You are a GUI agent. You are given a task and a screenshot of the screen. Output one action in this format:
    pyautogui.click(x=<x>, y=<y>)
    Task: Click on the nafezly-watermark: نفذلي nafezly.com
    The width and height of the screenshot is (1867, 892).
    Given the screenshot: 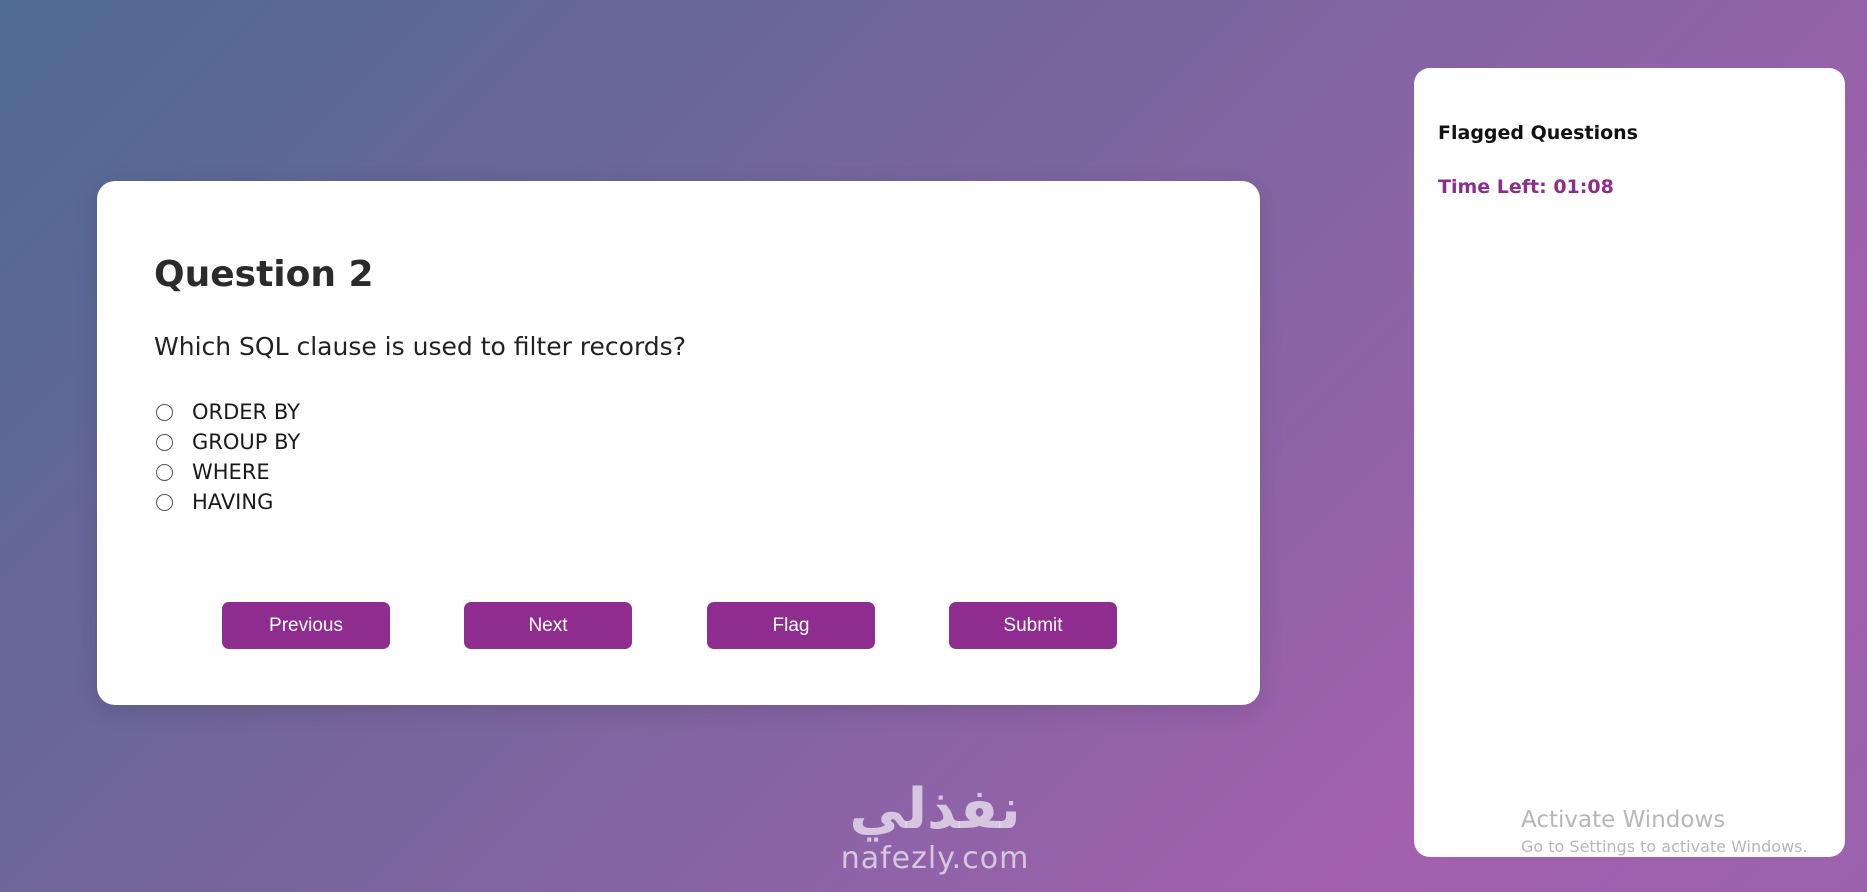 What is the action you would take?
    pyautogui.click(x=935, y=827)
    